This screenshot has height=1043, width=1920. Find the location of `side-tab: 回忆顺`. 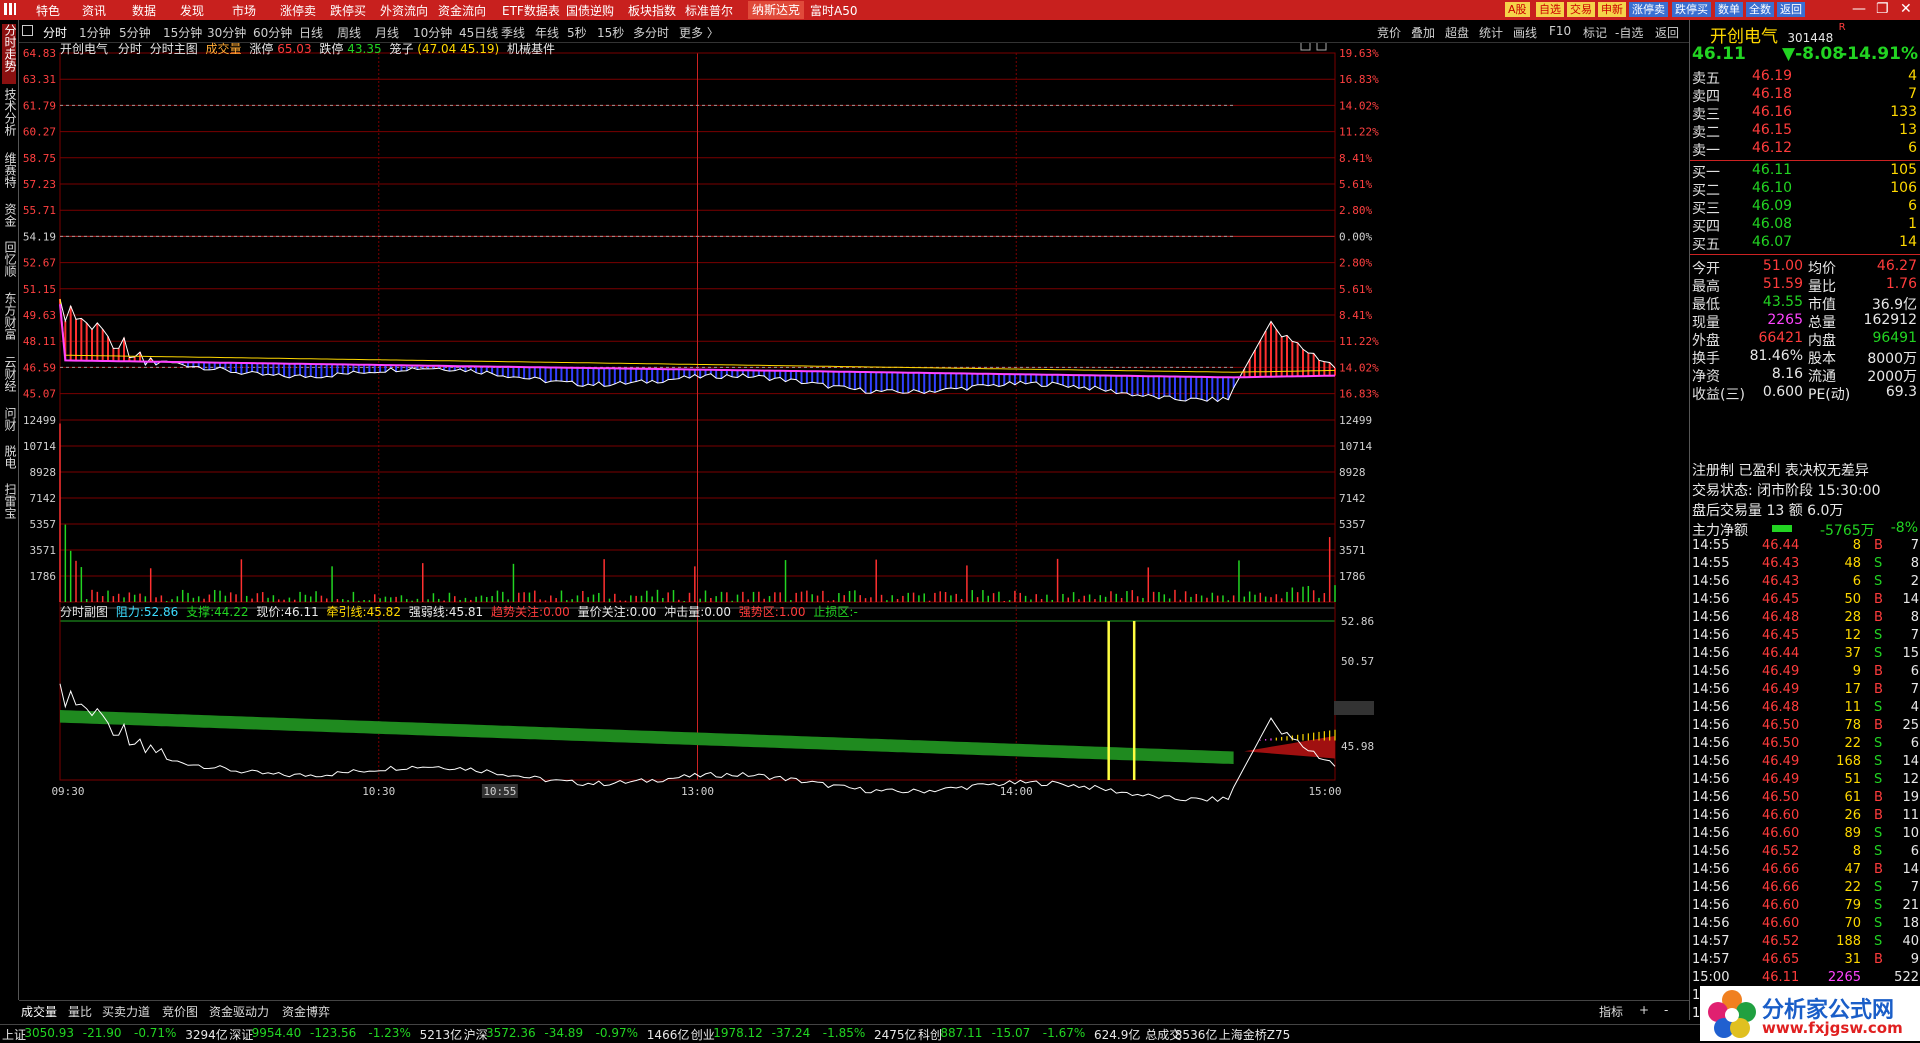

side-tab: 回忆顺 is located at coordinates (9, 264).